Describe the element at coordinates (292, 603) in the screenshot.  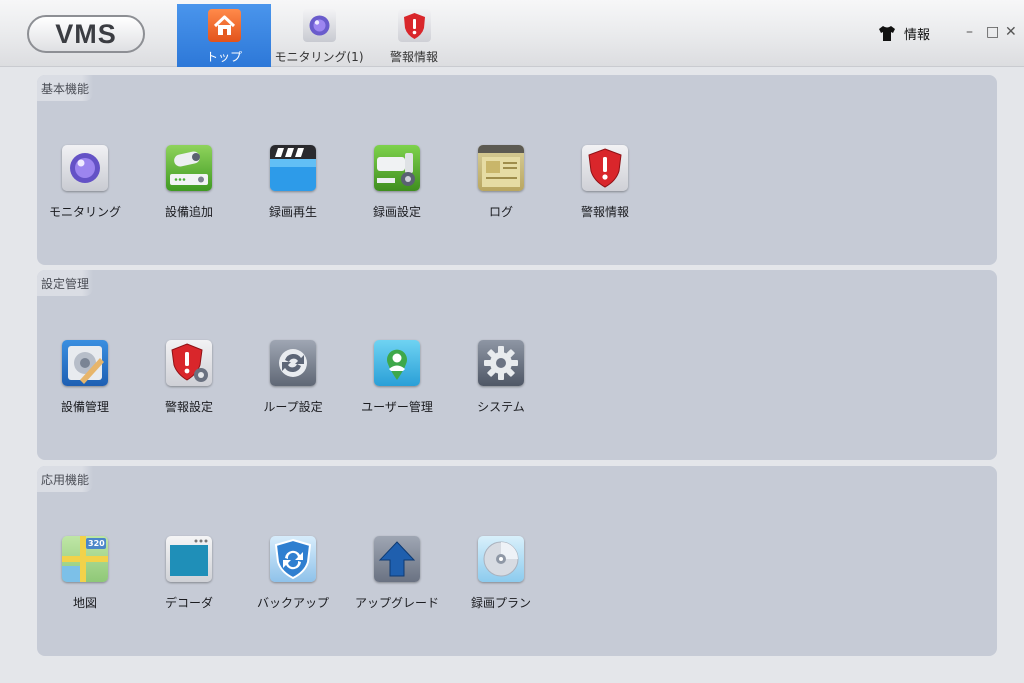
I see `item-label: バックアップ` at that location.